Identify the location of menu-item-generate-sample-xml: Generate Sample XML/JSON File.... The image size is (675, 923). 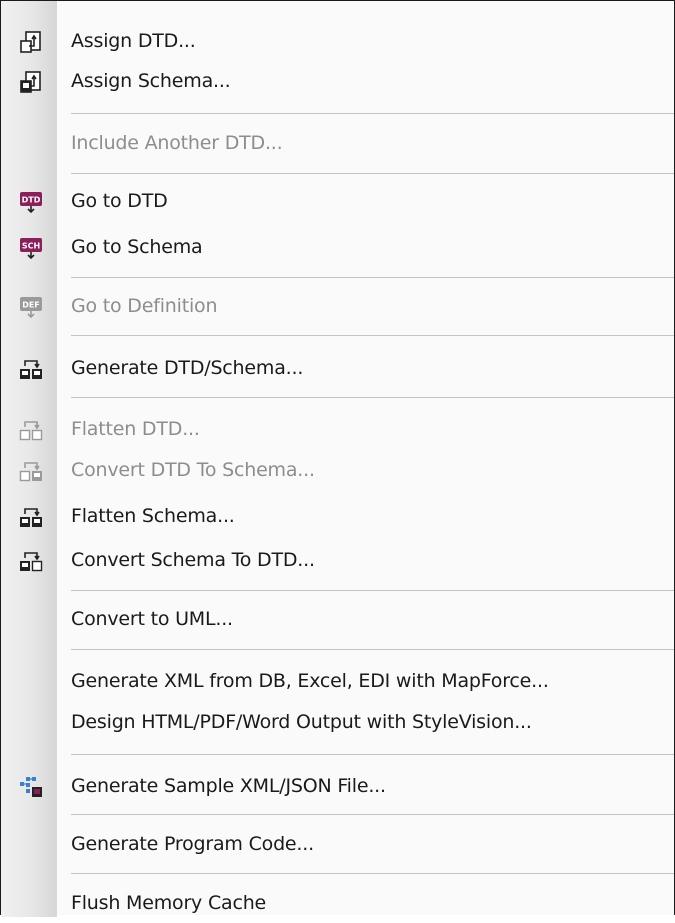
(337, 786).